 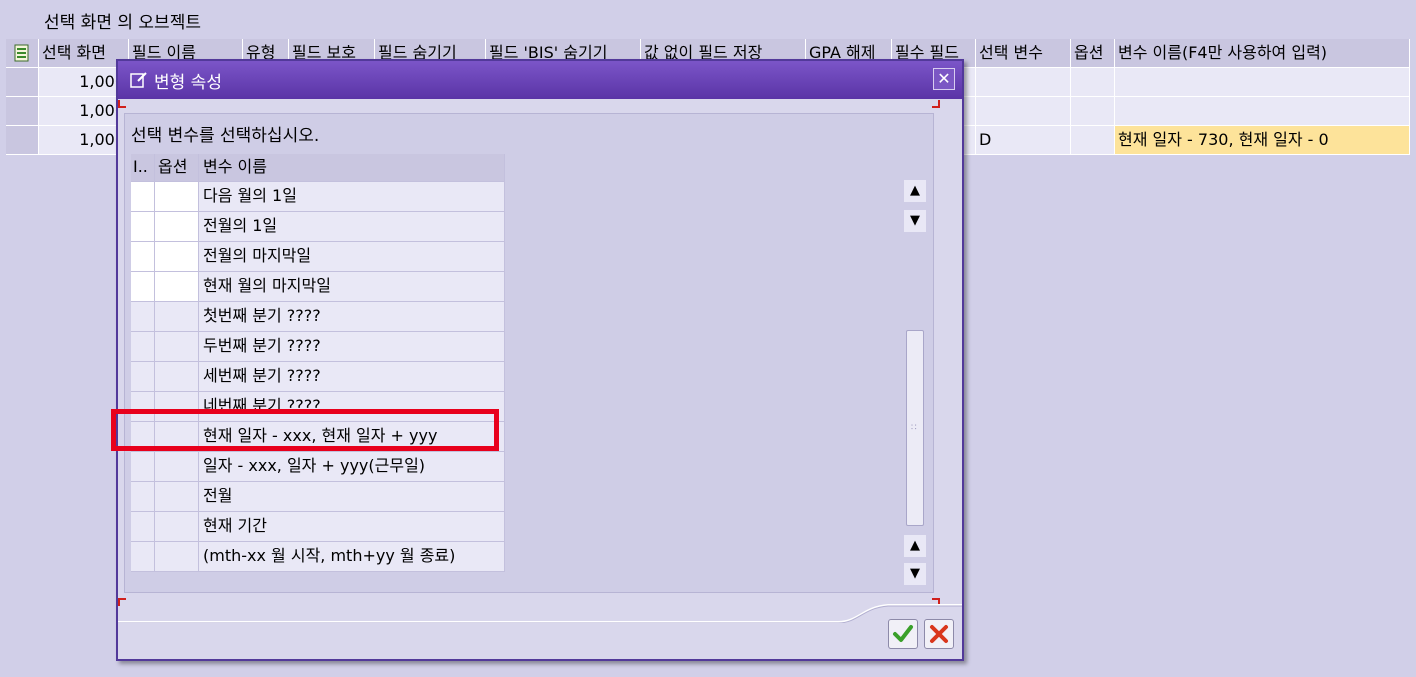 I want to click on dialog-titlebar: 변형 속성 ✕, so click(x=540, y=80).